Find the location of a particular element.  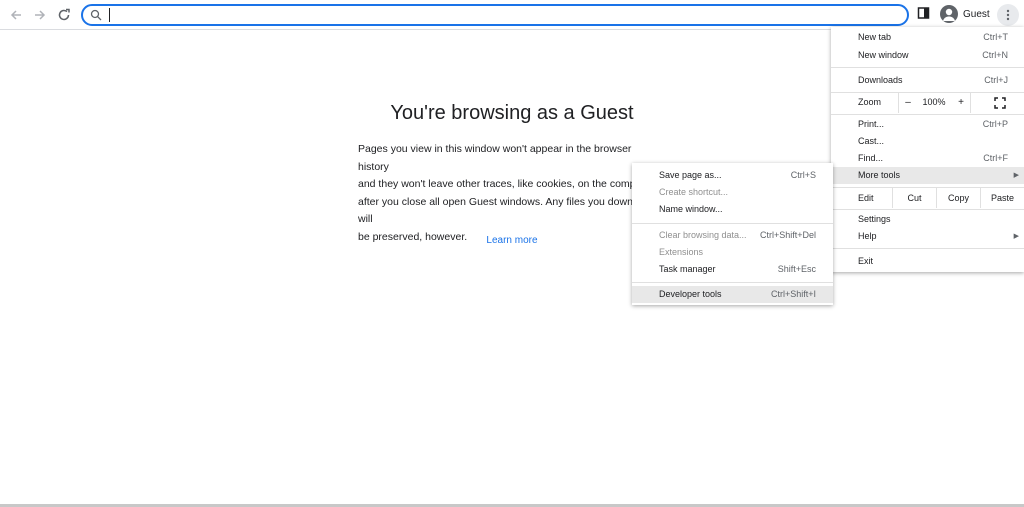

zoom-label: Zoom is located at coordinates (870, 102).